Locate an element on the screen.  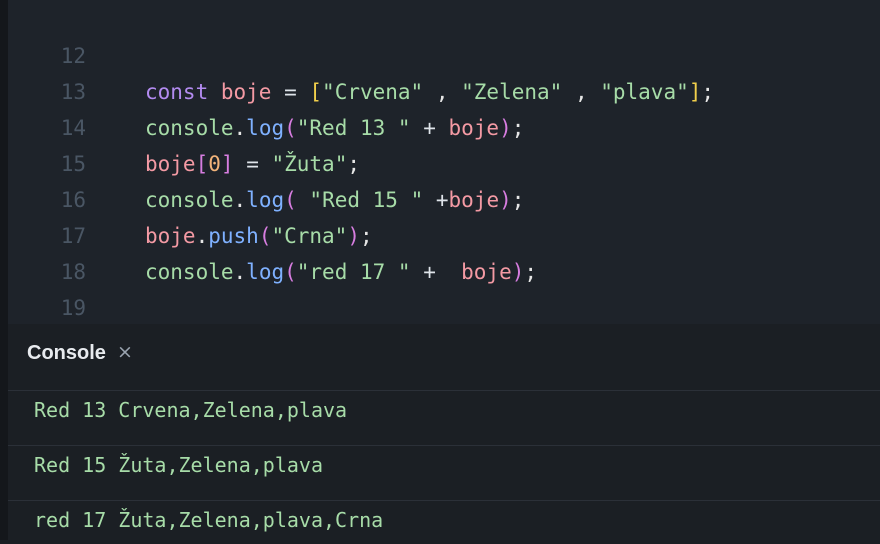
console-output-text: red 17 Žuta,Zelena,plava,Crna is located at coordinates (209, 520).